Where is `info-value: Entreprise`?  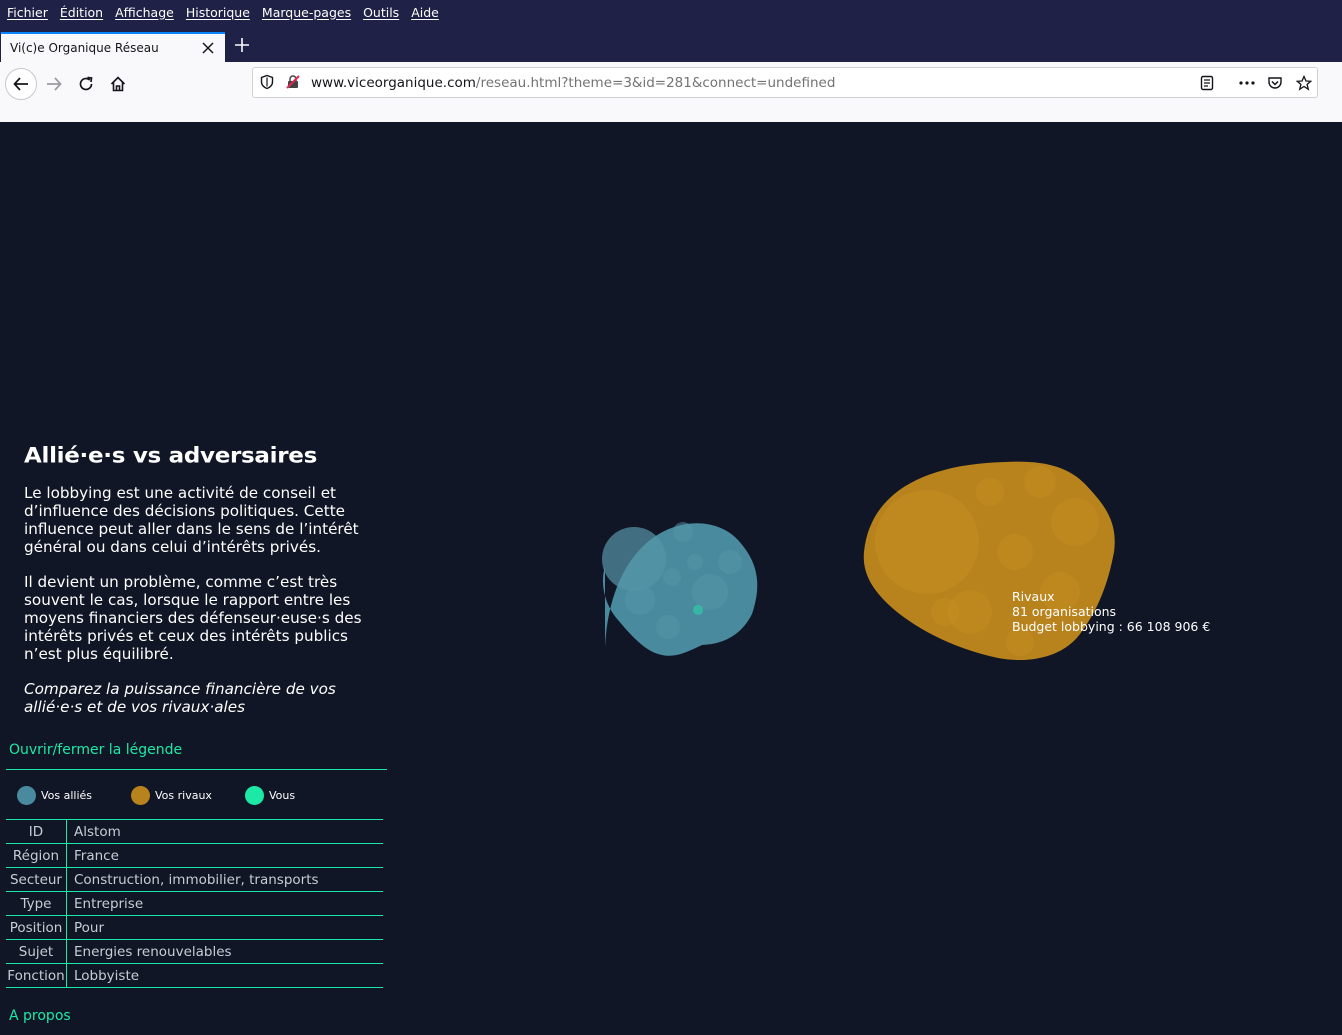
info-value: Entreprise is located at coordinates (224, 903).